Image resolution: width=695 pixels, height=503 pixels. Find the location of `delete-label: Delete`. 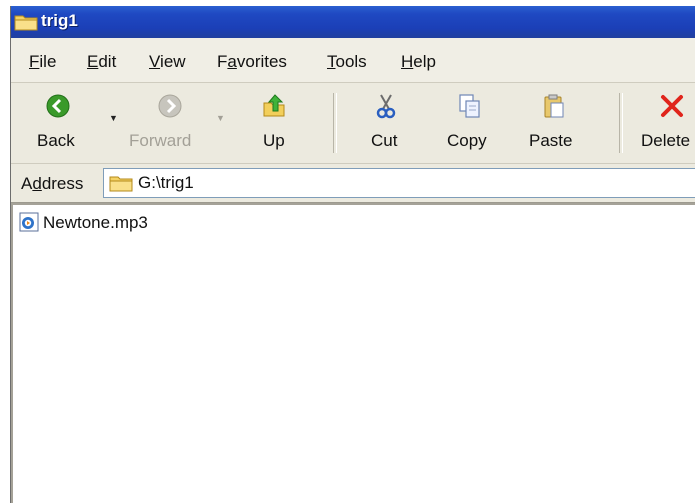

delete-label: Delete is located at coordinates (666, 140).